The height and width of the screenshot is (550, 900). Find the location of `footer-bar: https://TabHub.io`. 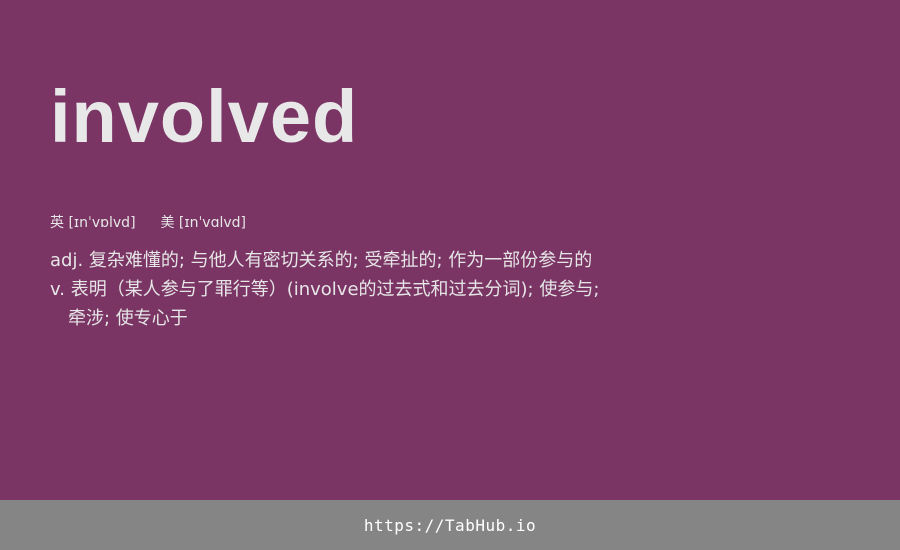

footer-bar: https://TabHub.io is located at coordinates (450, 525).